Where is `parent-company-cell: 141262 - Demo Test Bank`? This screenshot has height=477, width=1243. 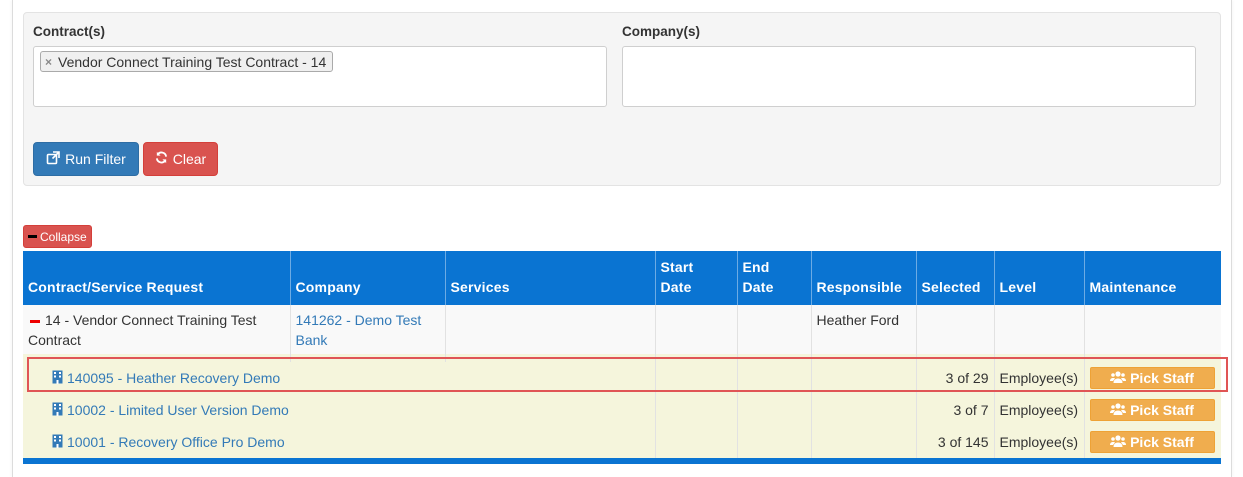 parent-company-cell: 141262 - Demo Test Bank is located at coordinates (368, 329).